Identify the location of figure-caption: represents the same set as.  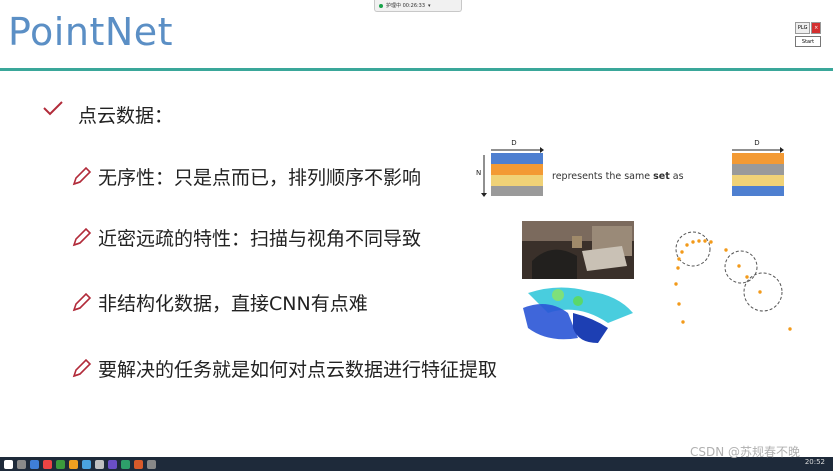
(618, 176).